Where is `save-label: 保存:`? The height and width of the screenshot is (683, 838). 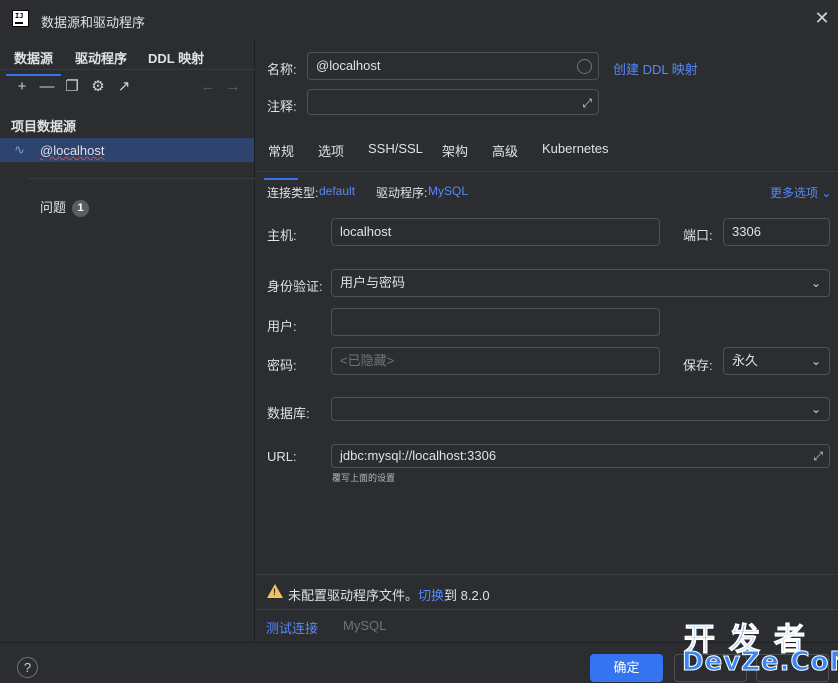 save-label: 保存: is located at coordinates (698, 365).